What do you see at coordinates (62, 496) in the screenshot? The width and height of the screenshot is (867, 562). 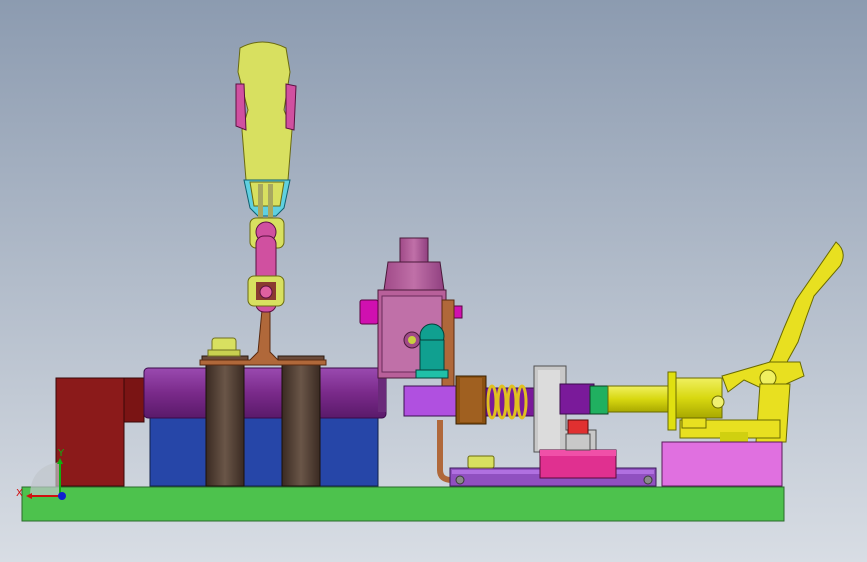 I see `triad-z-axis-icon` at bounding box center [62, 496].